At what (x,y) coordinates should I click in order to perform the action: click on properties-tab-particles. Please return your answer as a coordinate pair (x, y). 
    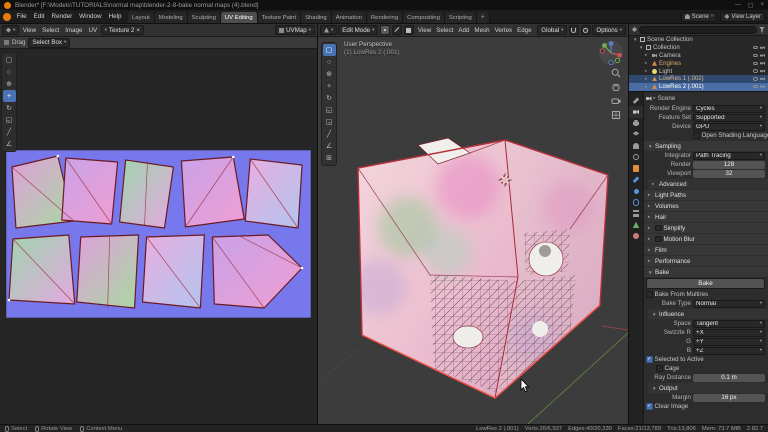
    Looking at the image, I should click on (636, 190).